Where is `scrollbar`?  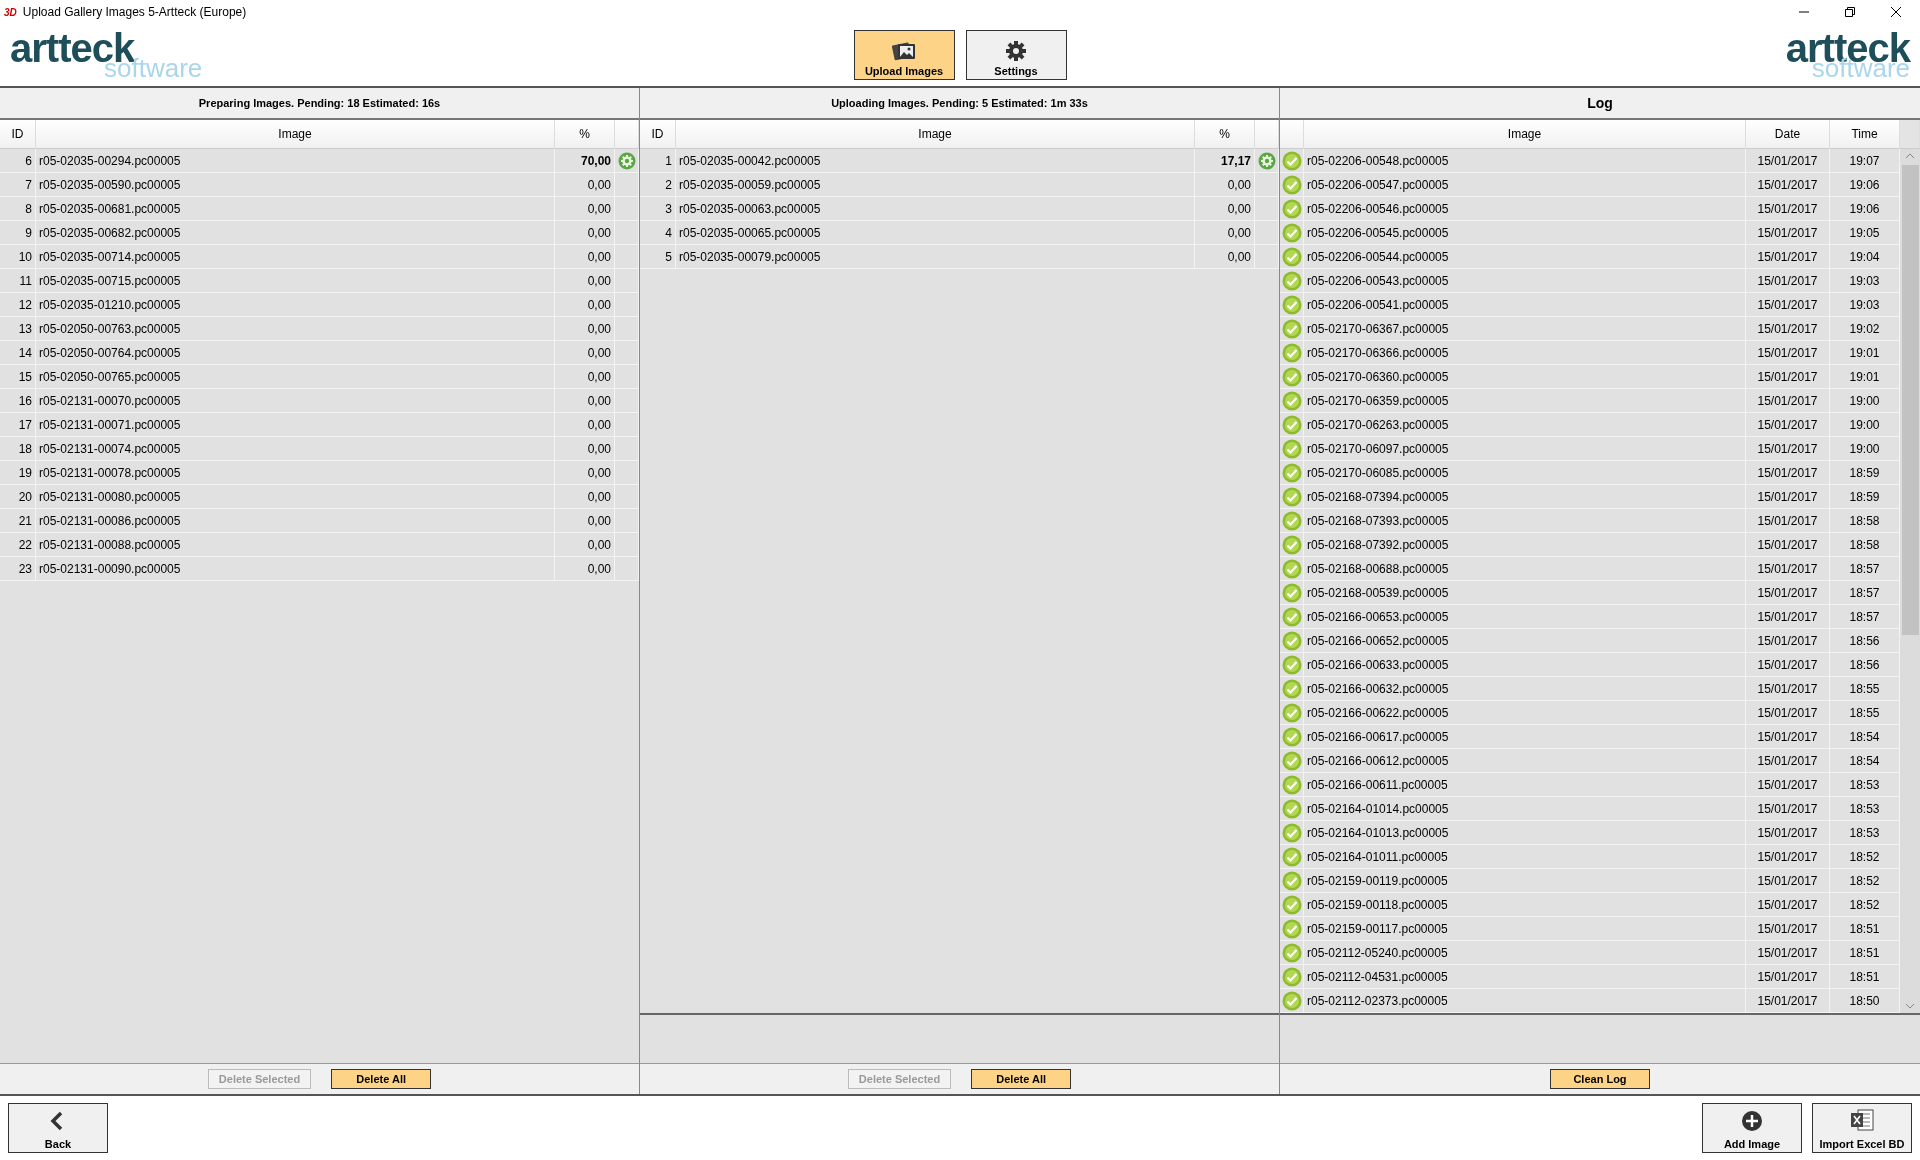 scrollbar is located at coordinates (1910, 581).